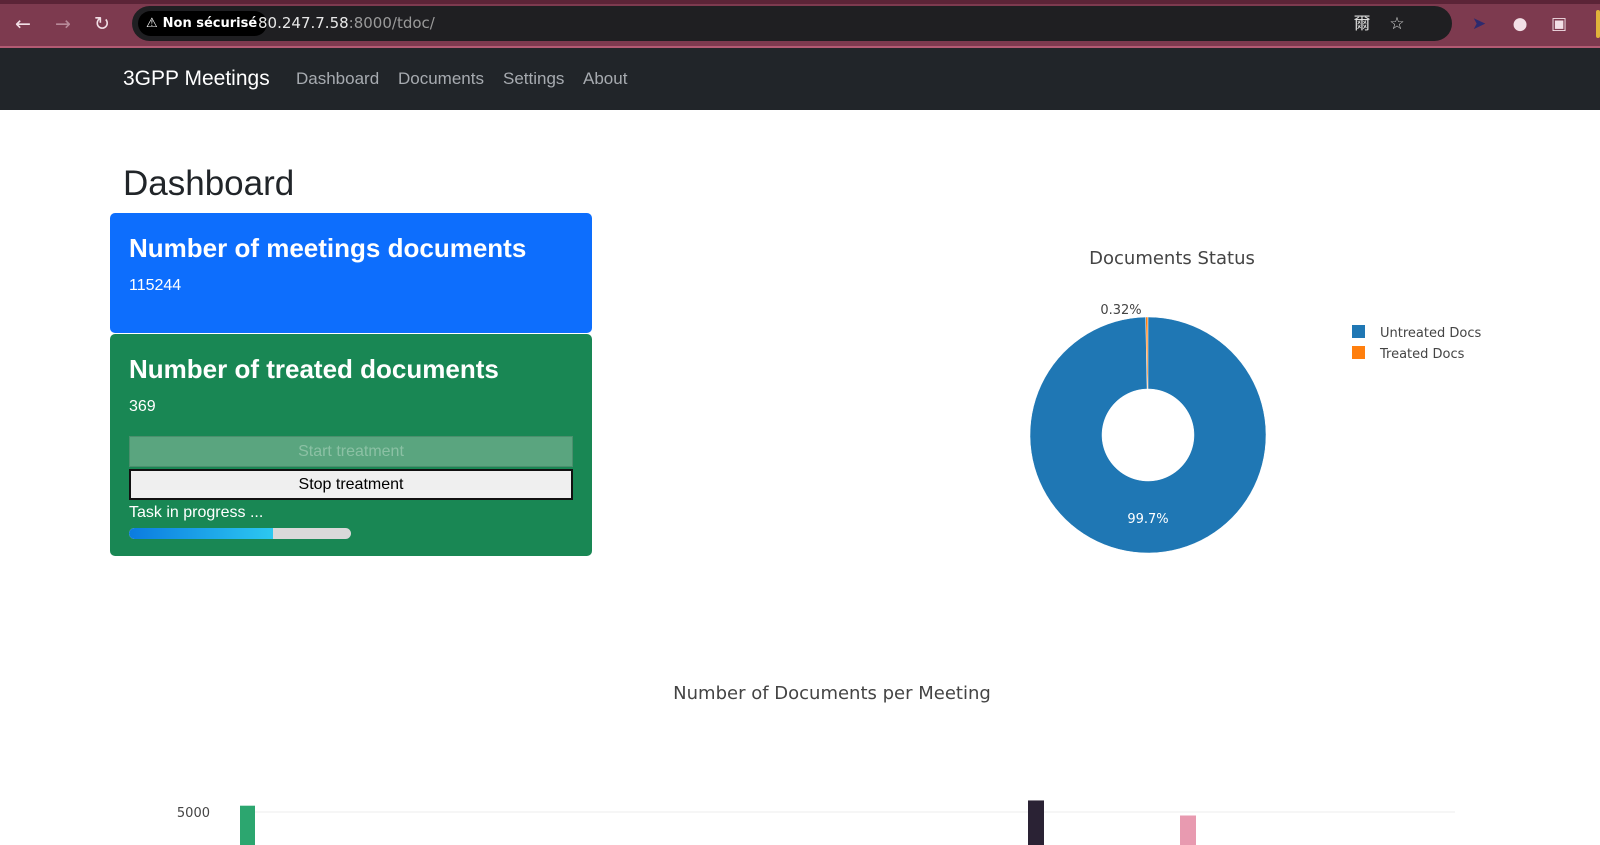 The width and height of the screenshot is (1600, 845). What do you see at coordinates (832, 693) in the screenshot?
I see `bar-chart-title: Number of Documents per Meeting` at bounding box center [832, 693].